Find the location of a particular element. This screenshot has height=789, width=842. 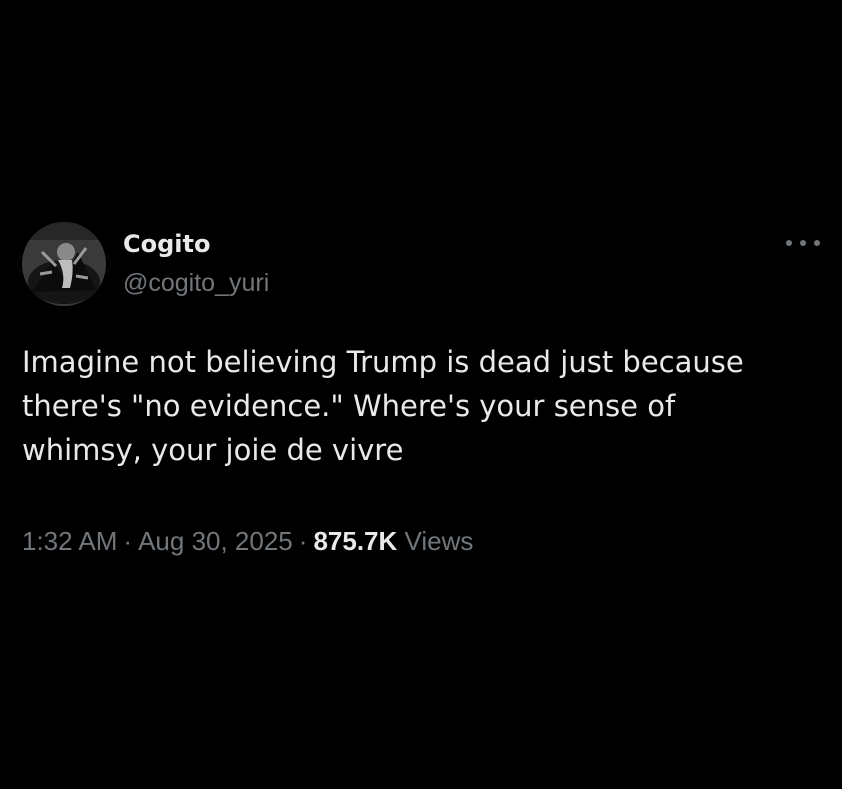

avatar-image is located at coordinates (64, 264).